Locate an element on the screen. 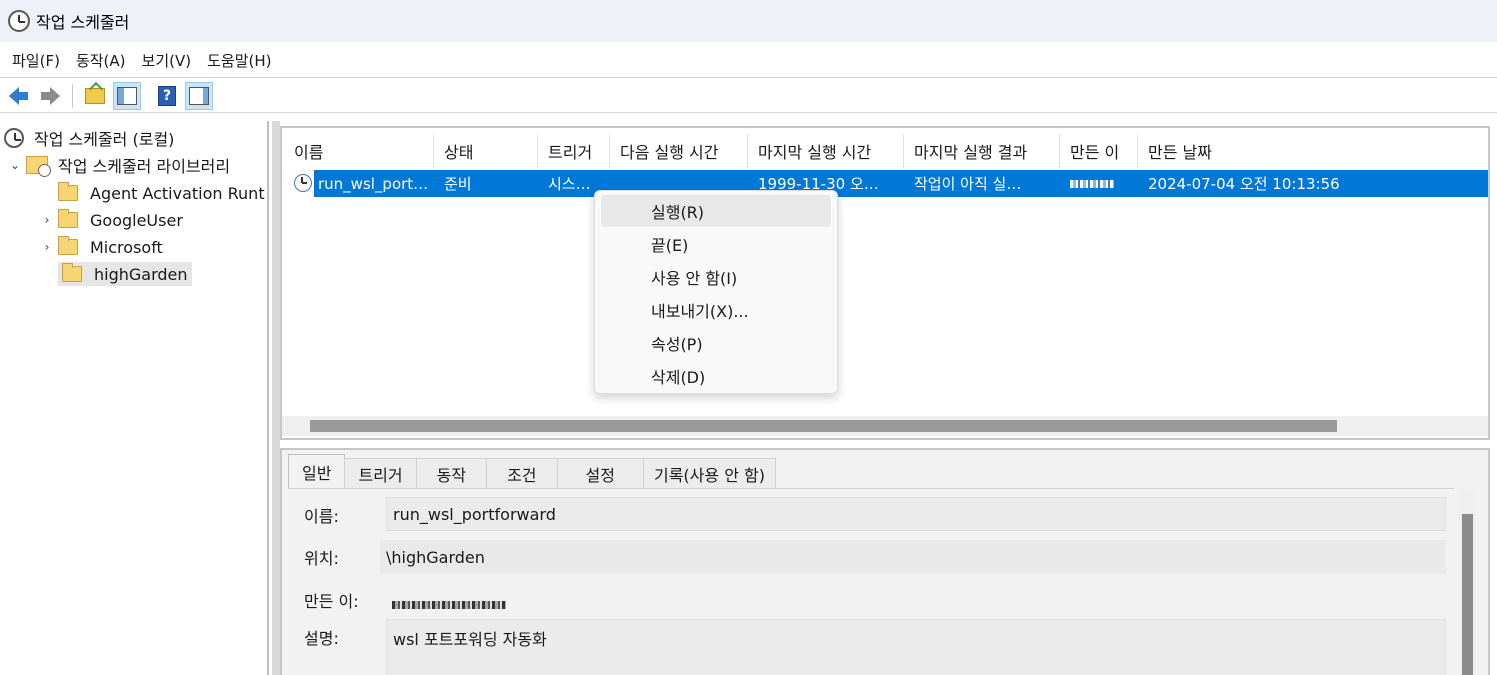 This screenshot has height=675, width=1497. up-folder-button is located at coordinates (95, 96).